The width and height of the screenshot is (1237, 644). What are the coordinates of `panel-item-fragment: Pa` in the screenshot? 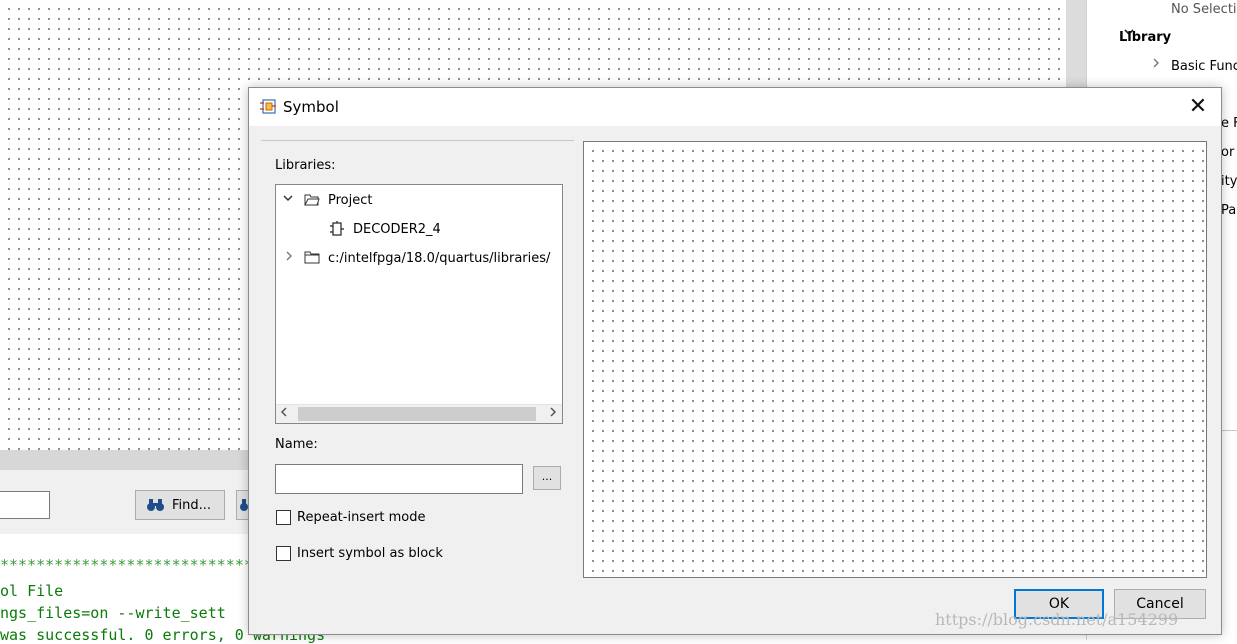 It's located at (1229, 210).